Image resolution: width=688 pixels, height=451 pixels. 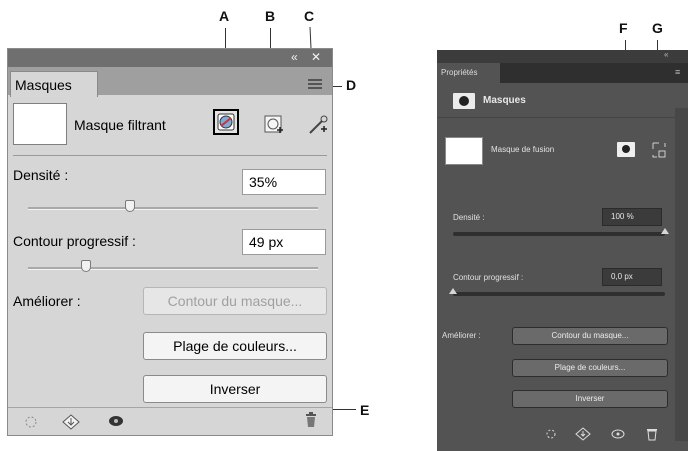 What do you see at coordinates (270, 16) in the screenshot?
I see `callout-b: B` at bounding box center [270, 16].